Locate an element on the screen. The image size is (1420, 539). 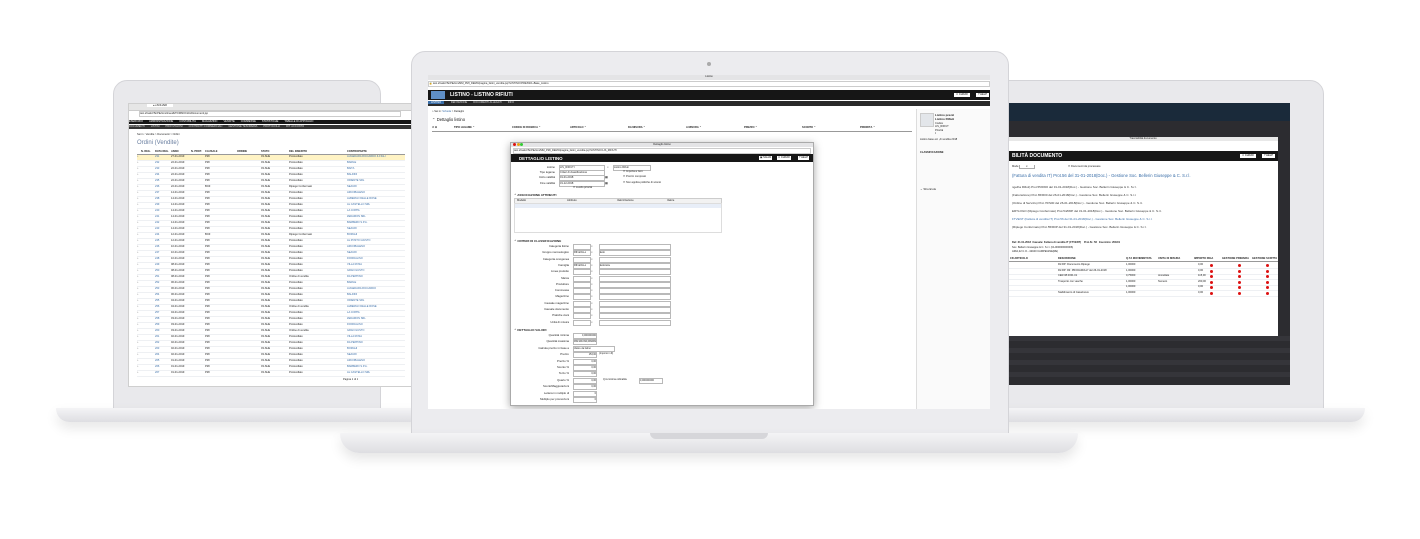
row-counterpart: BORGHI is located at coordinates (352, 349).